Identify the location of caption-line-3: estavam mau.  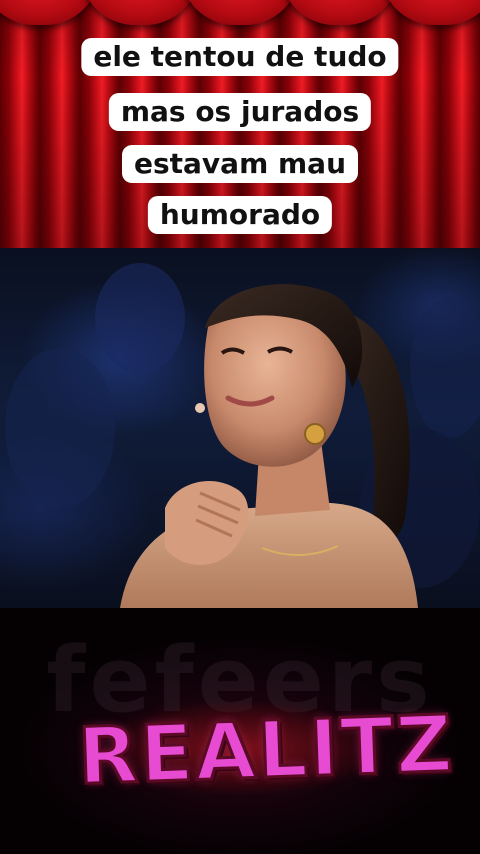
(240, 164).